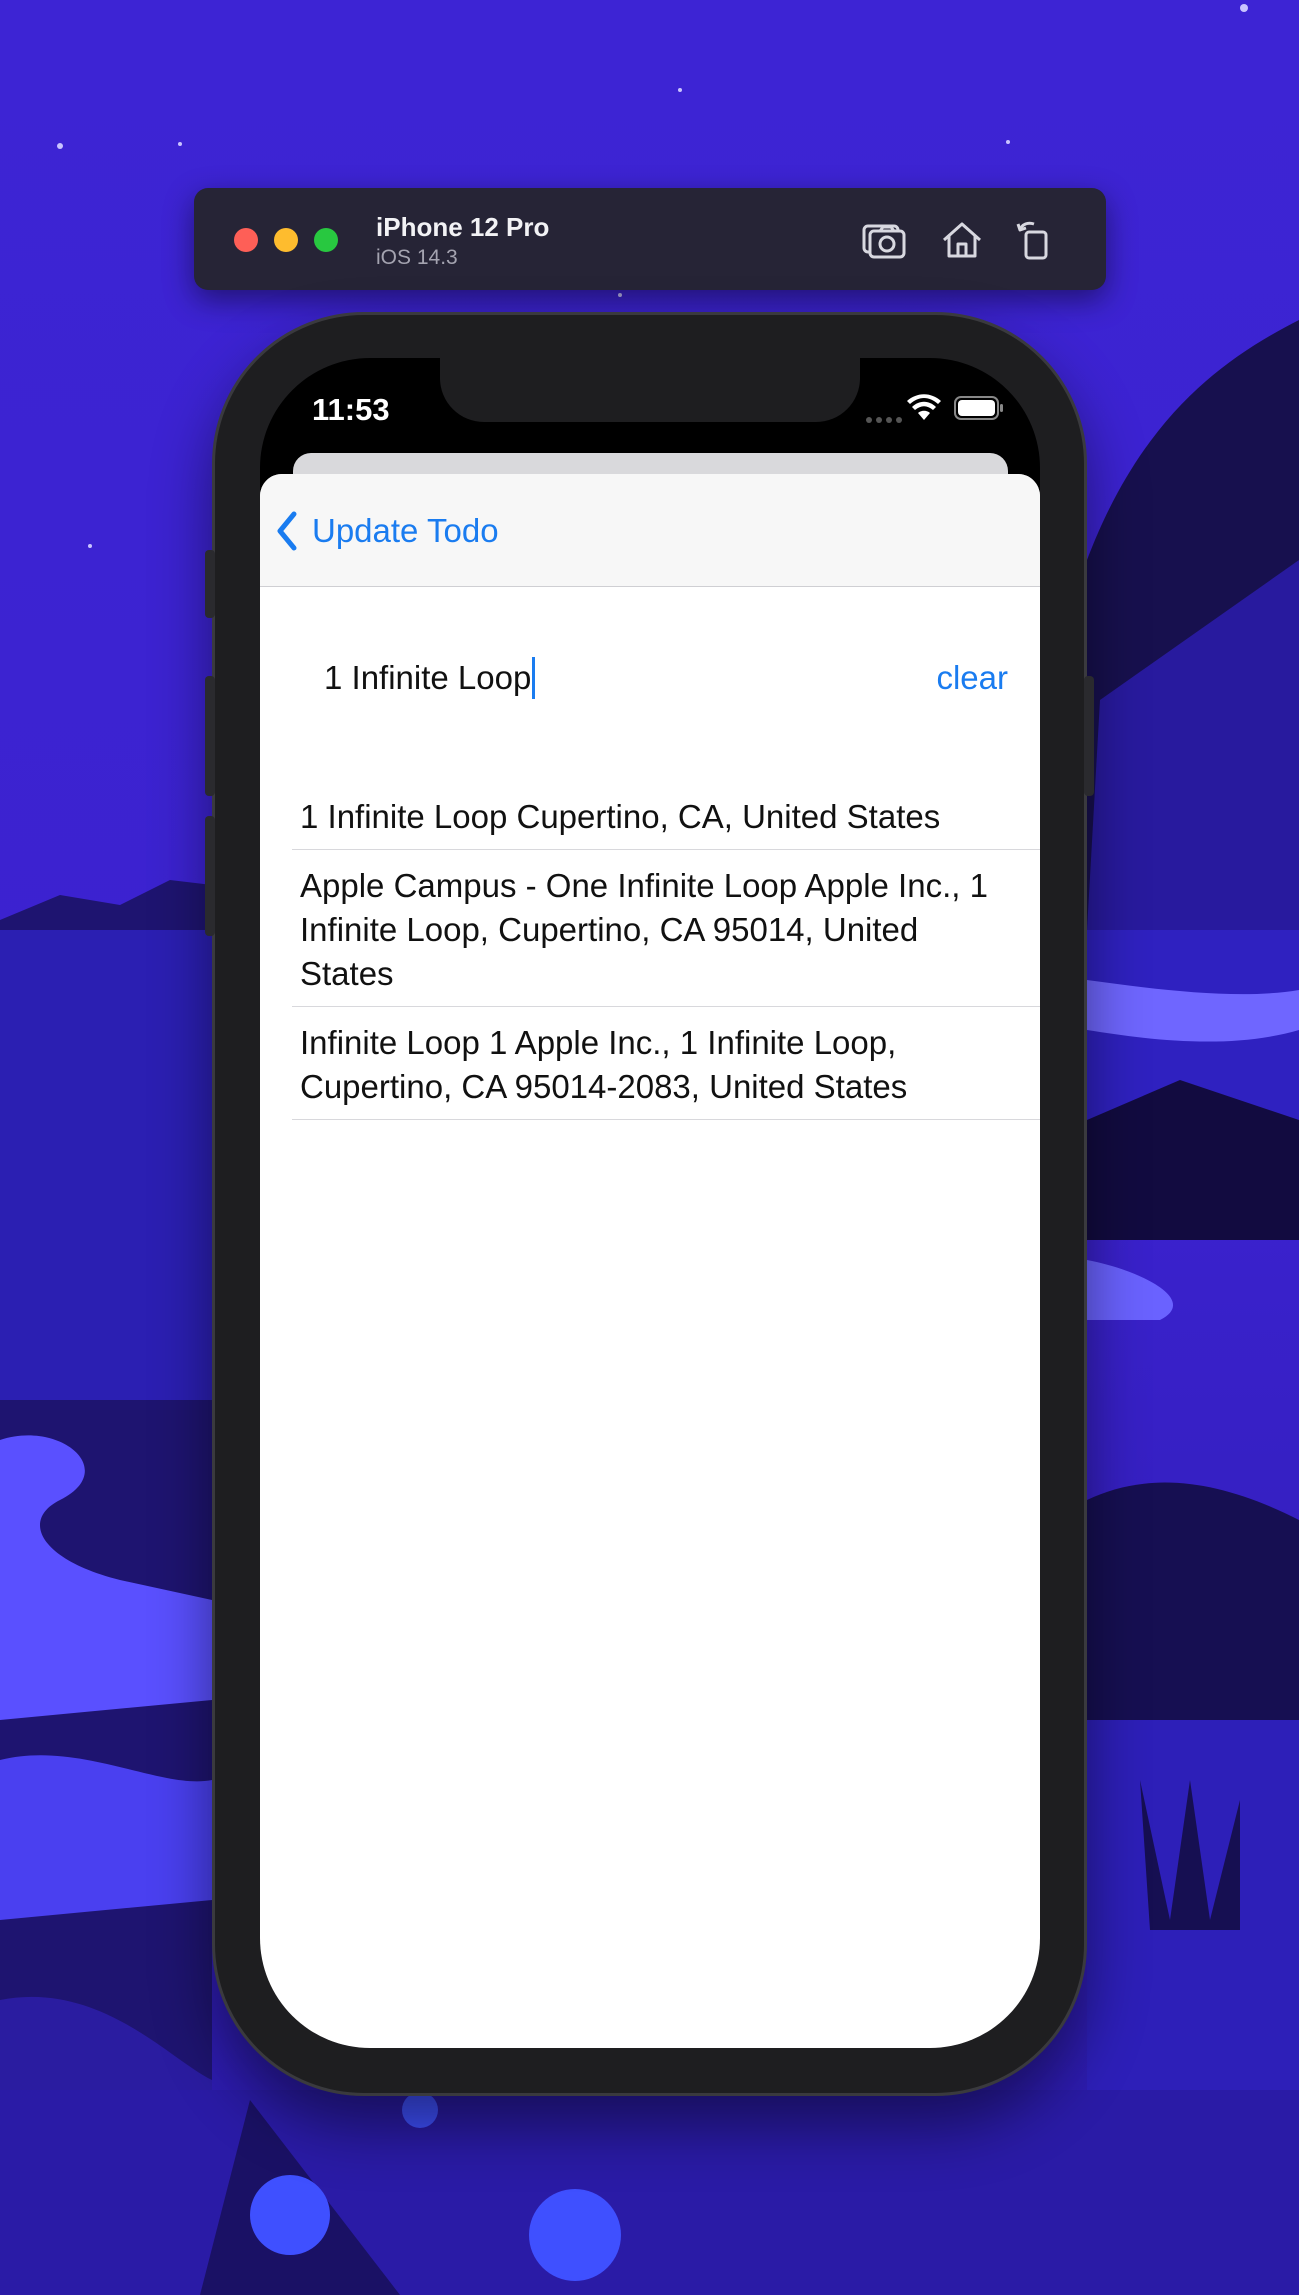 Image resolution: width=1299 pixels, height=2295 pixels. Describe the element at coordinates (246, 240) in the screenshot. I see `close-window-button` at that location.